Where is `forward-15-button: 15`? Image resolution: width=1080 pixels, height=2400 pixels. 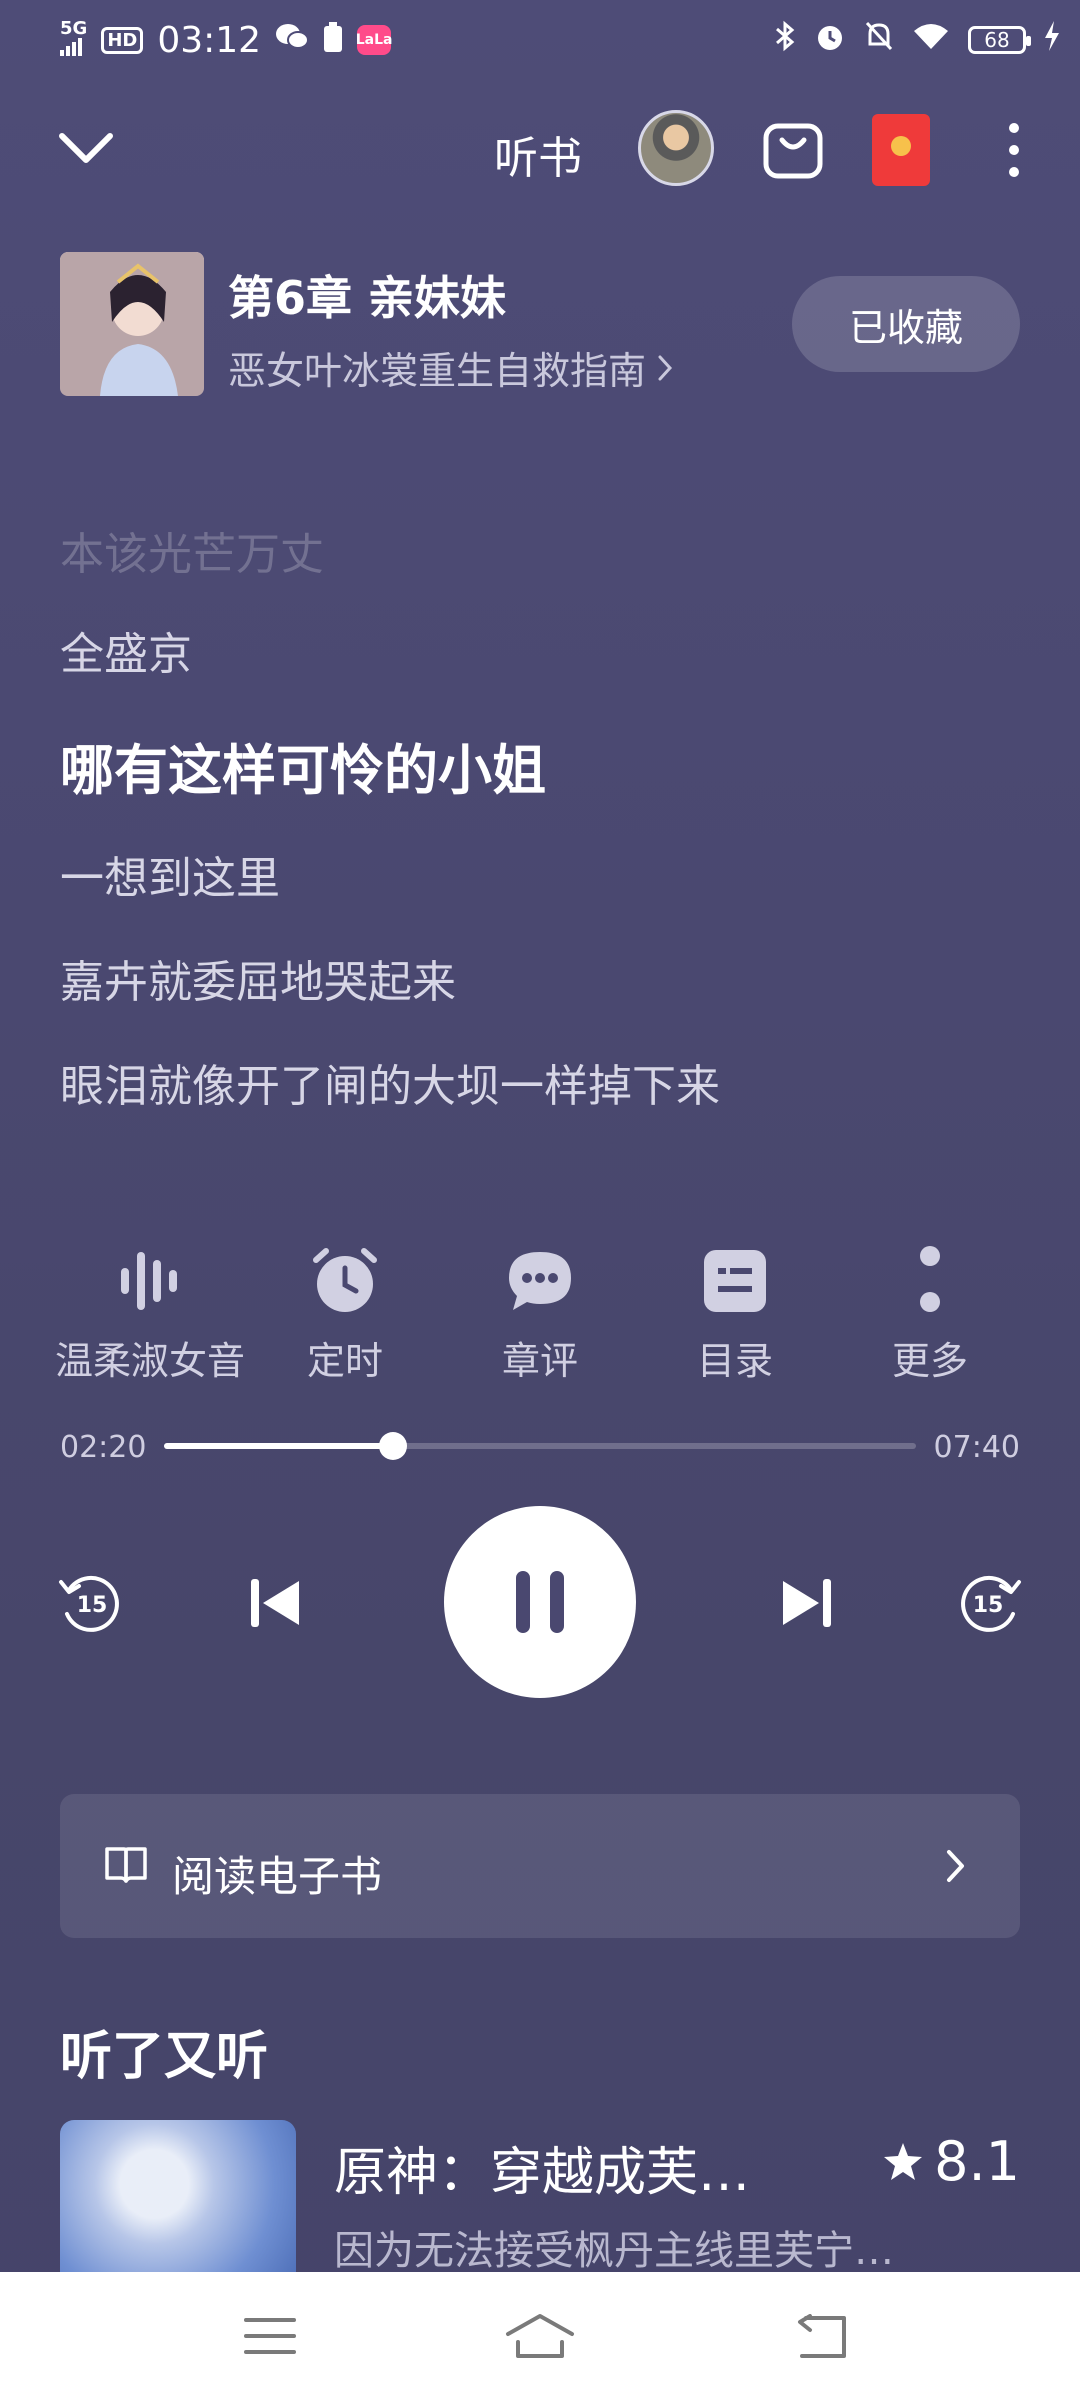 forward-15-button: 15 is located at coordinates (990, 1603).